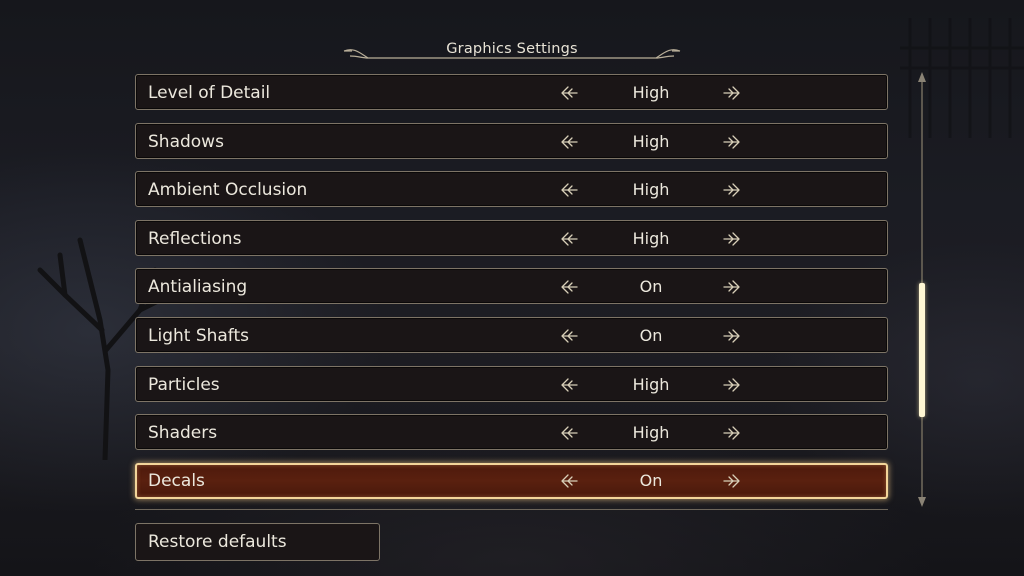  What do you see at coordinates (511, 335) in the screenshot?
I see `setting-row-light-shafts: Light Shafts On` at bounding box center [511, 335].